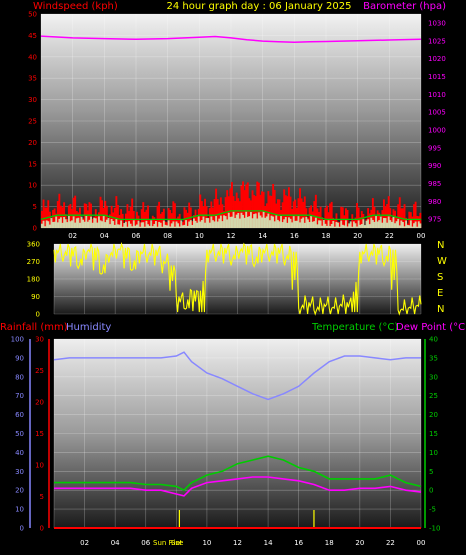 The width and height of the screenshot is (466, 555). What do you see at coordinates (437, 113) in the screenshot?
I see `y-right-tick-label: 1005` at bounding box center [437, 113].